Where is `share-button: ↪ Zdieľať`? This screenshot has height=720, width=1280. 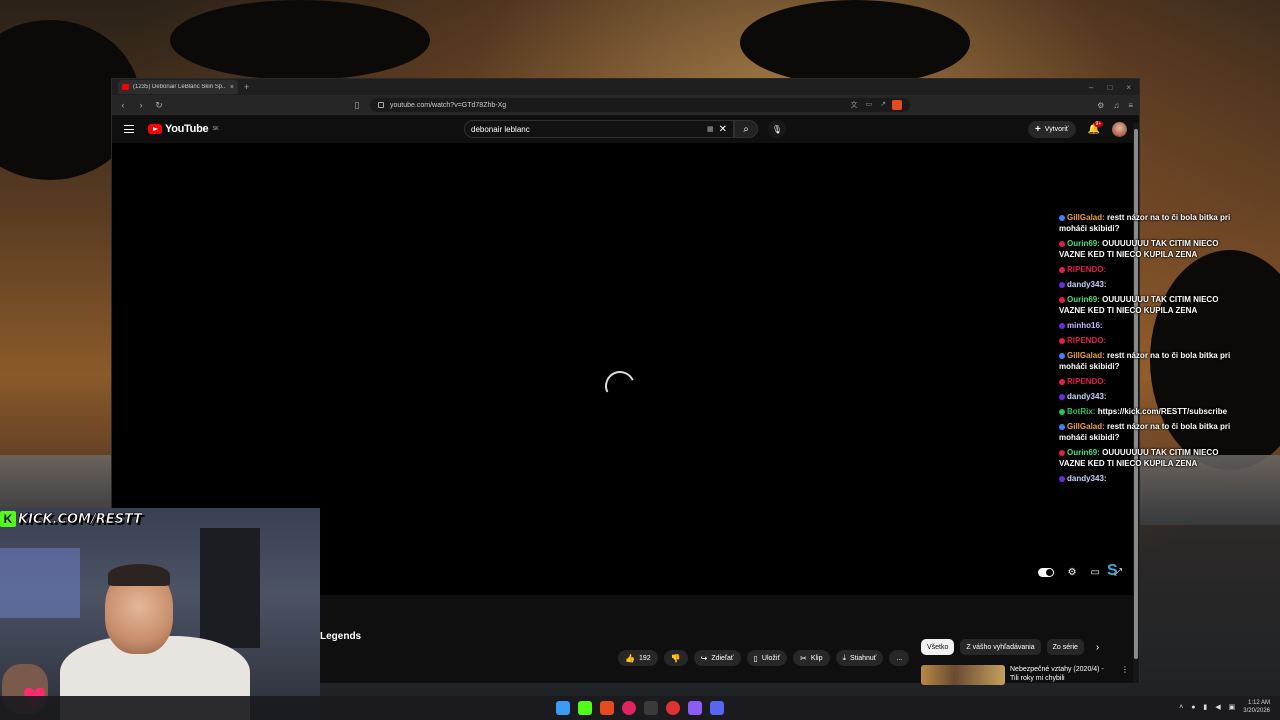
share-button: ↪ Zdieľať is located at coordinates (717, 658).